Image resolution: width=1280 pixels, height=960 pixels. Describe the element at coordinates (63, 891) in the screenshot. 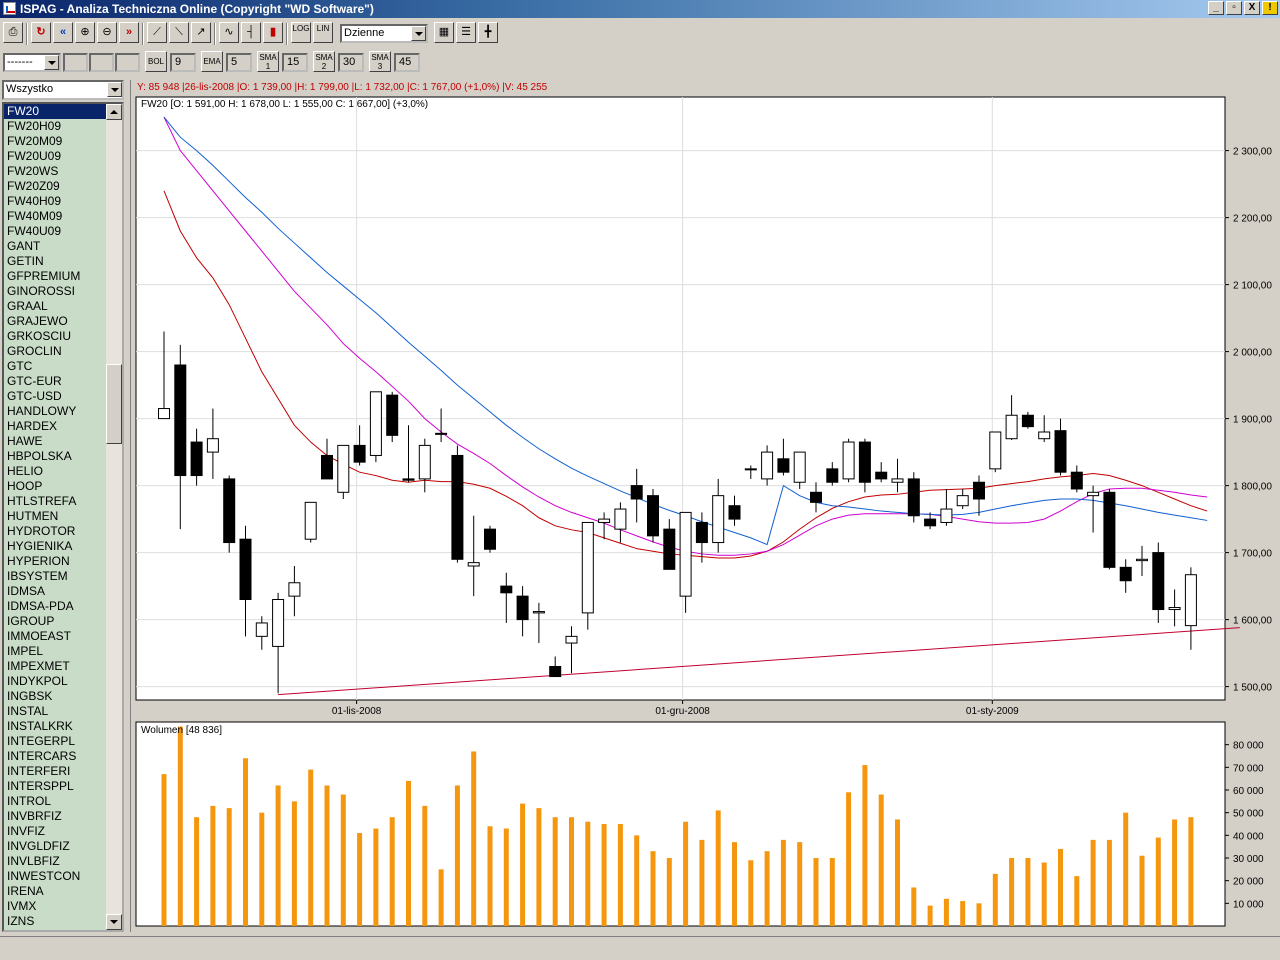

I see `list-item: IRENA` at that location.